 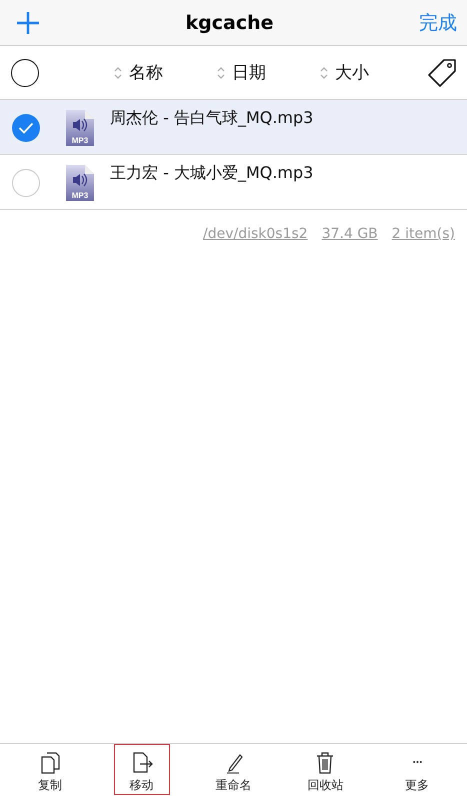 What do you see at coordinates (255, 234) in the screenshot?
I see `device-path: /dev/disk0s1s2` at bounding box center [255, 234].